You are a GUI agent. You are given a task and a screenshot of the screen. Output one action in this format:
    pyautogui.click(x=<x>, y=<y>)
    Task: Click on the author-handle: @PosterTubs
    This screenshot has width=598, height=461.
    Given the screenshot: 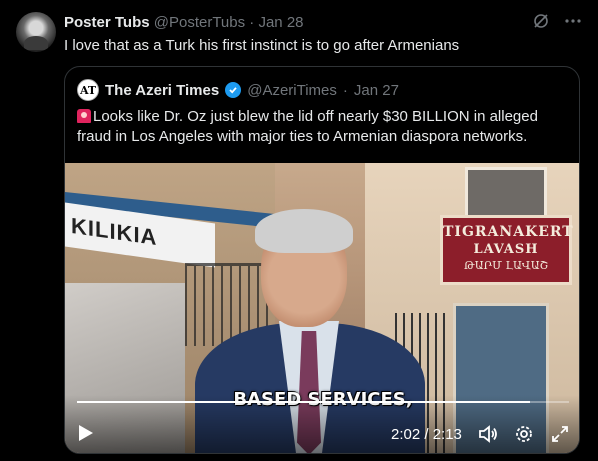 What is the action you would take?
    pyautogui.click(x=199, y=22)
    